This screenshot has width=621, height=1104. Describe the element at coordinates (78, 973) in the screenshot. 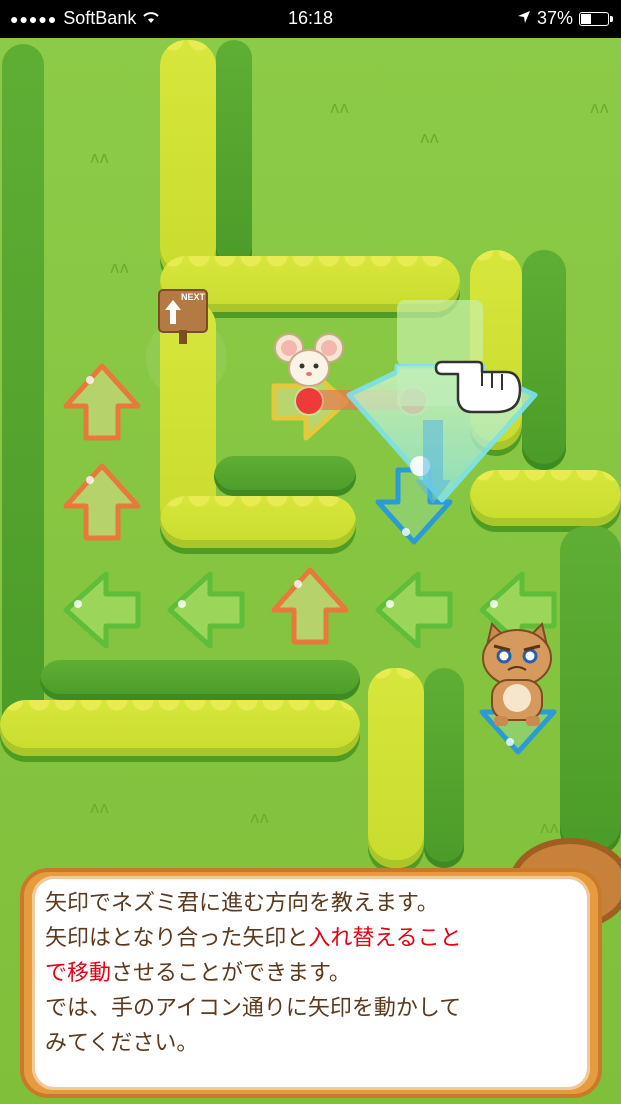

I see `tutorial-line-3-highlight: で移動` at that location.